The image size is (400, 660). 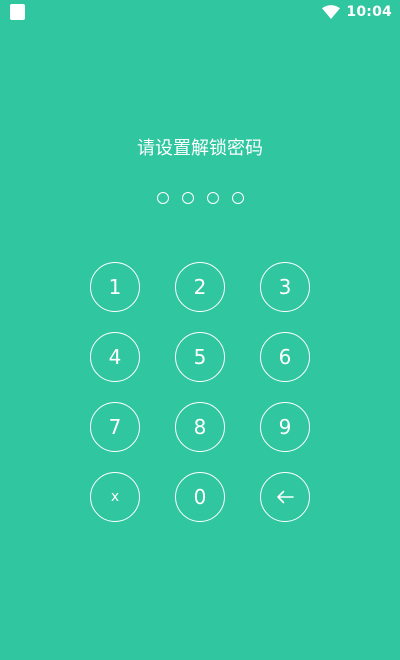 I want to click on key-6: 6, so click(x=285, y=357).